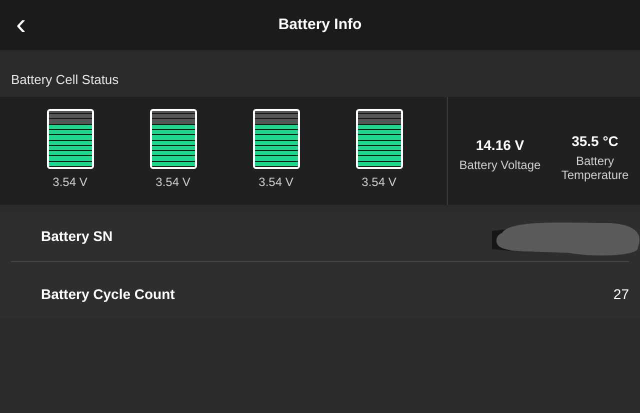 The height and width of the screenshot is (413, 640). I want to click on stat-value: 35.5 °C, so click(595, 141).